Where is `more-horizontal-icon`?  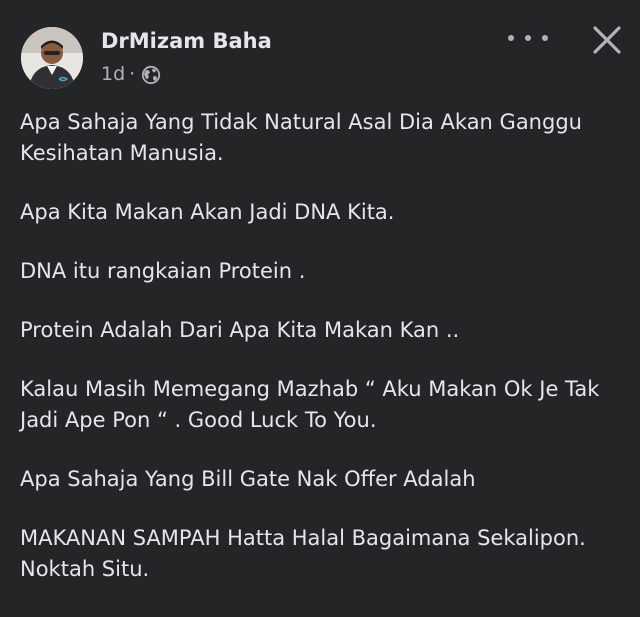
more-horizontal-icon is located at coordinates (511, 38).